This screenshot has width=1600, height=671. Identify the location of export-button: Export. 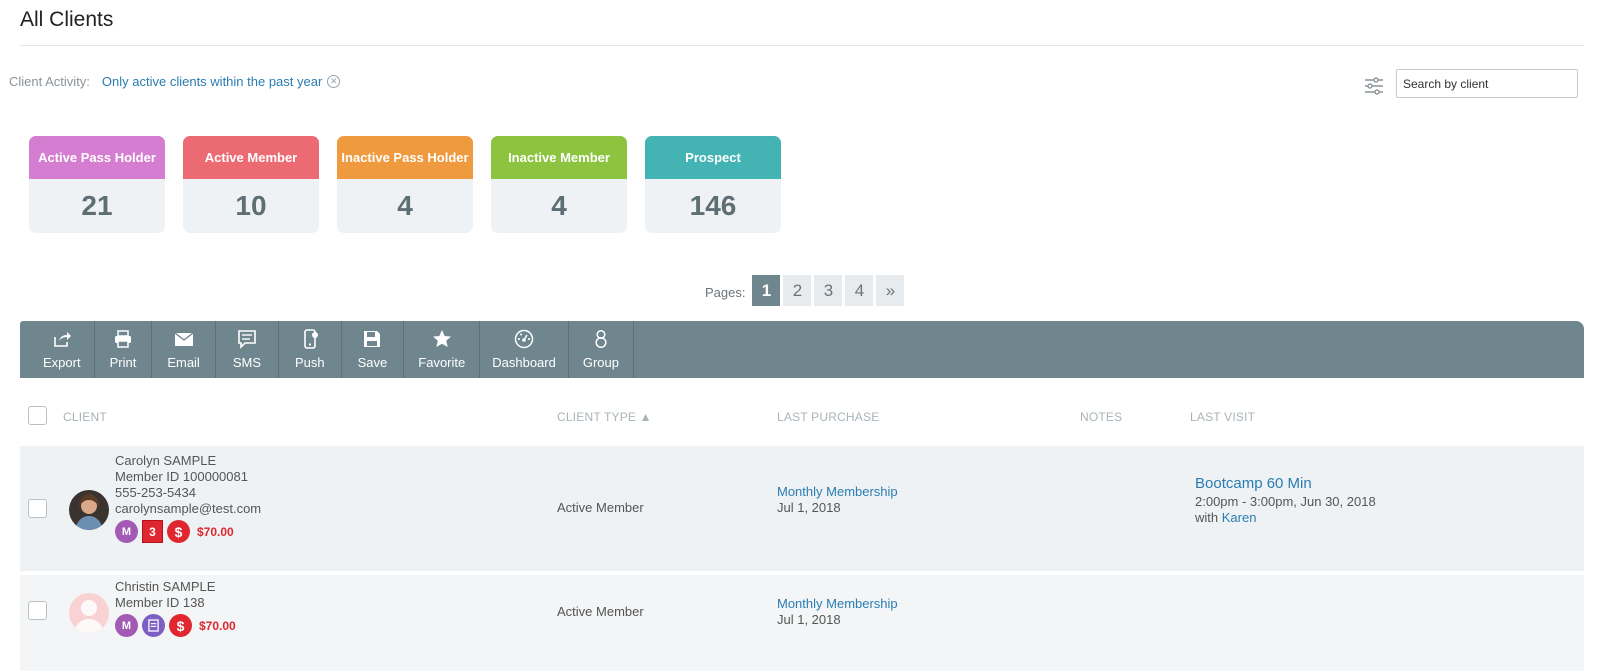
(57, 349).